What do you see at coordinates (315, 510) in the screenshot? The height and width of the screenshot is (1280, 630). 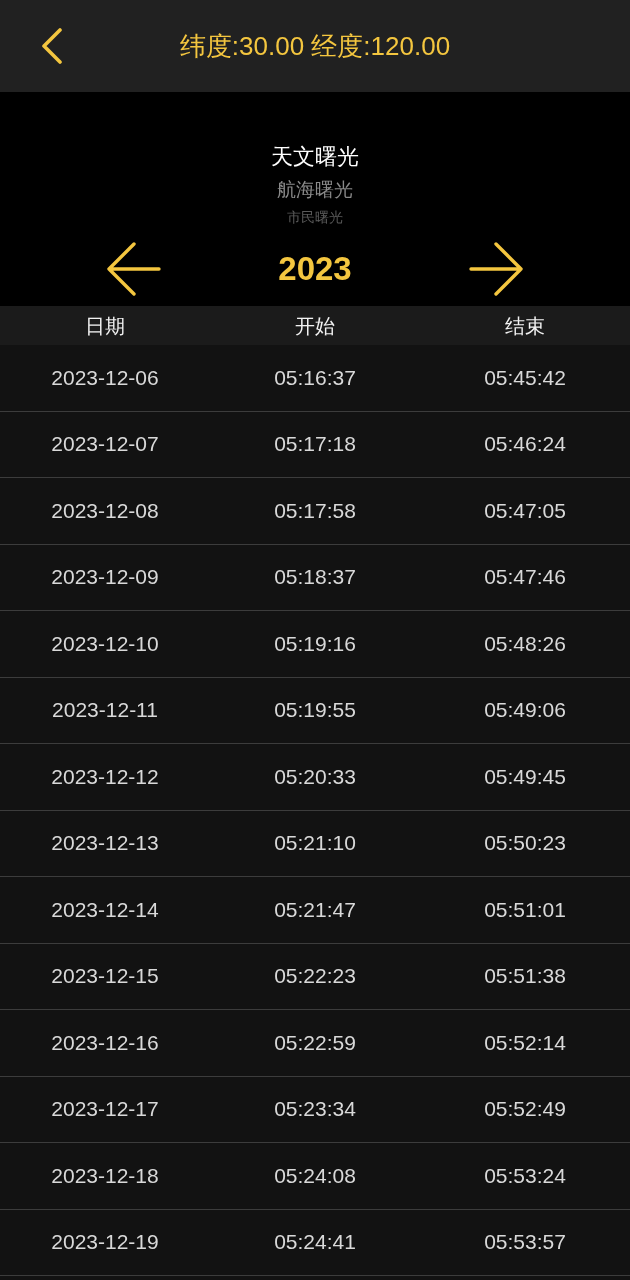 I see `table-cell: 05:17:58` at bounding box center [315, 510].